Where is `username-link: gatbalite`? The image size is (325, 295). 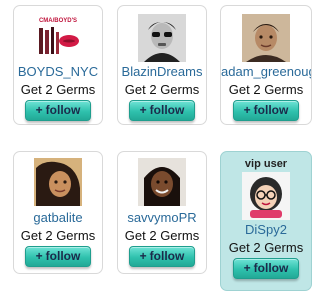 username-link: gatbalite is located at coordinates (58, 217).